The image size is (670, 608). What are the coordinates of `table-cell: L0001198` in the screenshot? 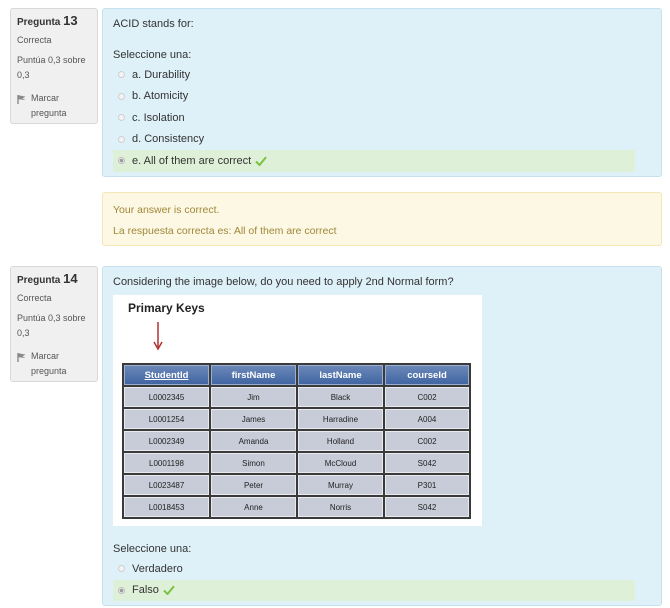 It's located at (166, 463).